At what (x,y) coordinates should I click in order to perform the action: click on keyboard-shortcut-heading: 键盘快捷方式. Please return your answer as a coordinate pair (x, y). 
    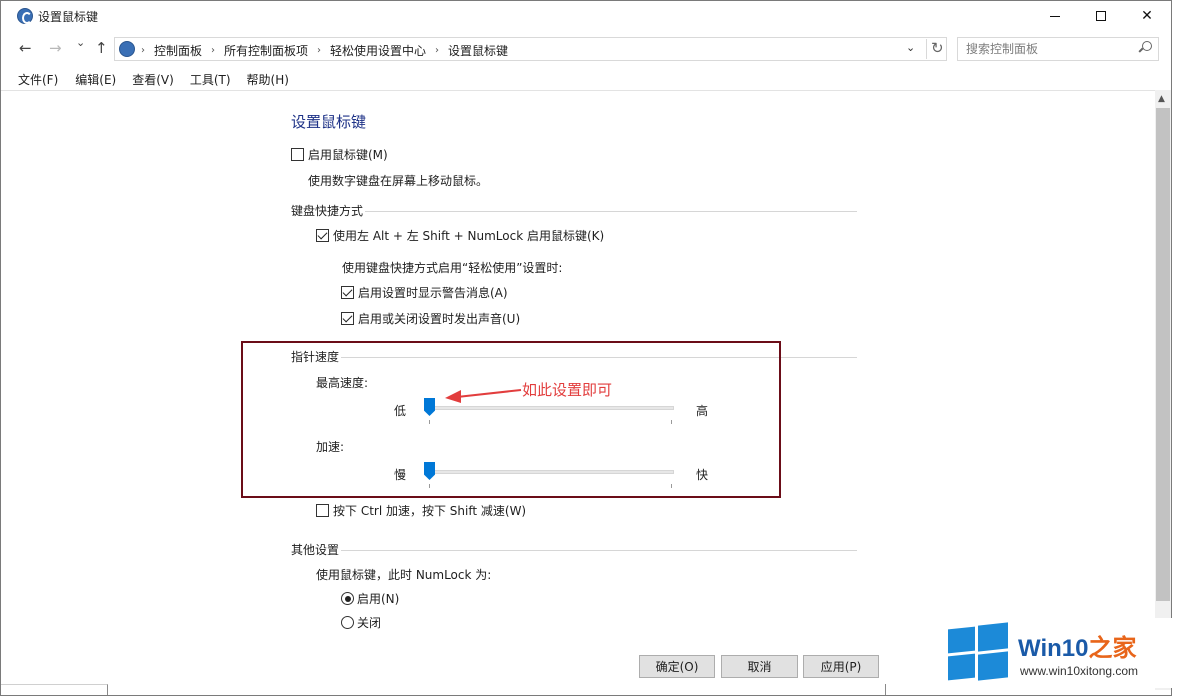
    Looking at the image, I should click on (327, 211).